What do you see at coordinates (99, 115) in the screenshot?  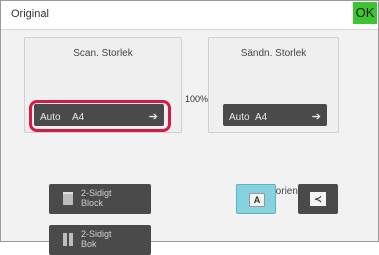 I see `scan-size-button: Auto A4 ➔` at bounding box center [99, 115].